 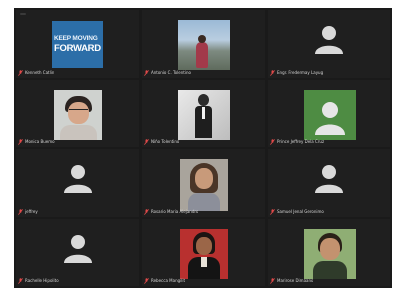 I want to click on participant-name-bar: Antonio C. Tolentino, so click(x=167, y=72).